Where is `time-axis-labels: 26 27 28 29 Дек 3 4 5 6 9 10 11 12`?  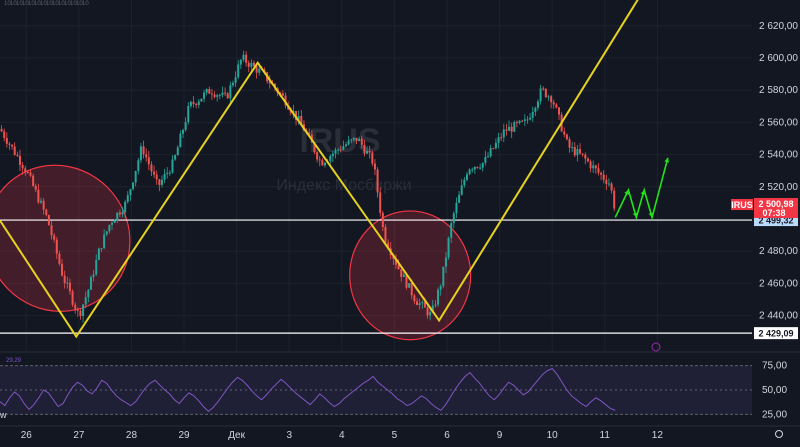
time-axis-labels: 26 27 28 29 Дек 3 4 5 6 9 10 11 12 is located at coordinates (342, 435).